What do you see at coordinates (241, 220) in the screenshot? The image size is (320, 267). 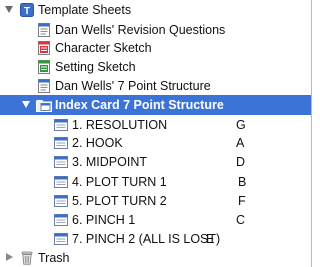 I see `binder-item-code: C` at bounding box center [241, 220].